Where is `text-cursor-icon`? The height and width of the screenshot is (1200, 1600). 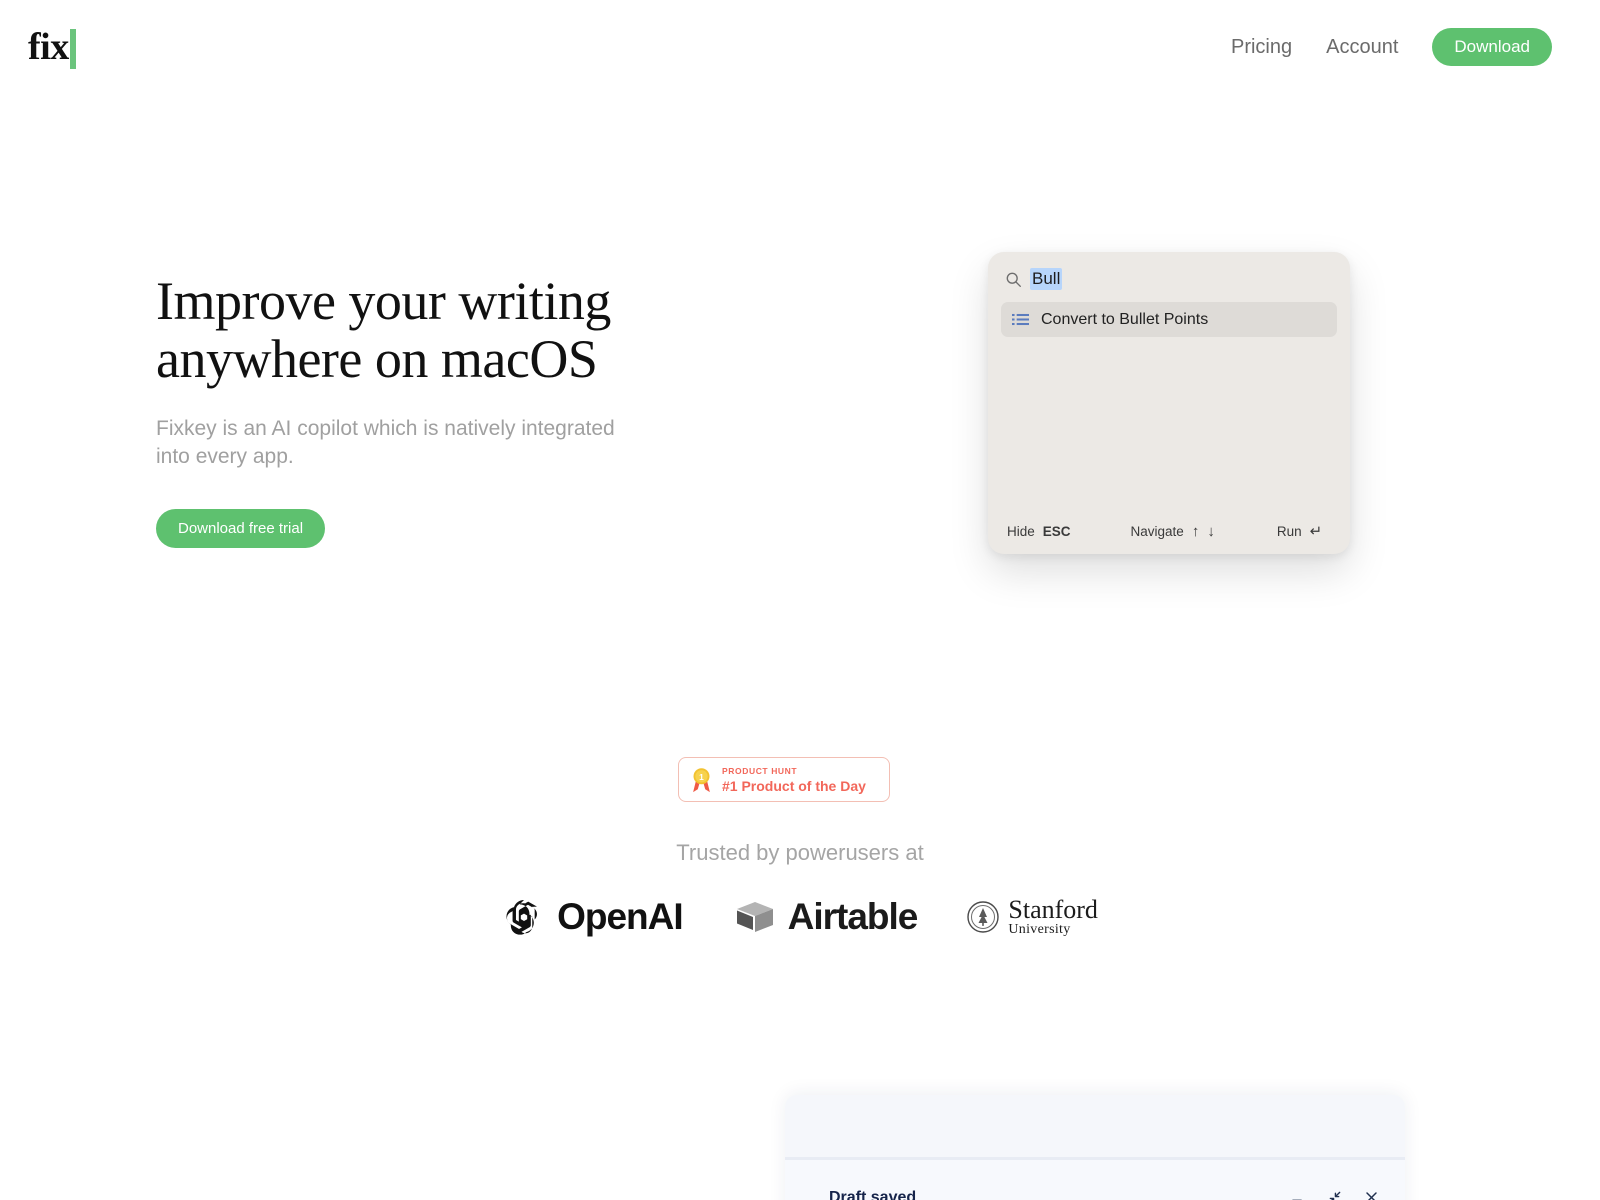 text-cursor-icon is located at coordinates (72, 49).